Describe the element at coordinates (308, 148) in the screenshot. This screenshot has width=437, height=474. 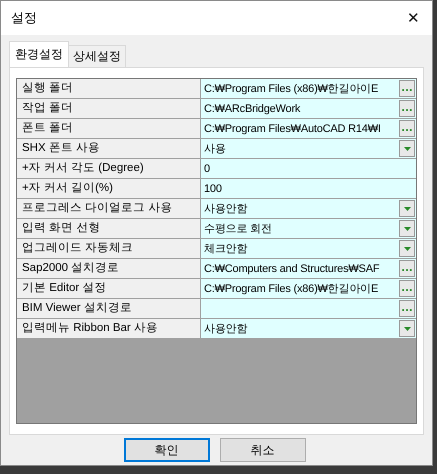
I see `property-value-cell: 사용` at that location.